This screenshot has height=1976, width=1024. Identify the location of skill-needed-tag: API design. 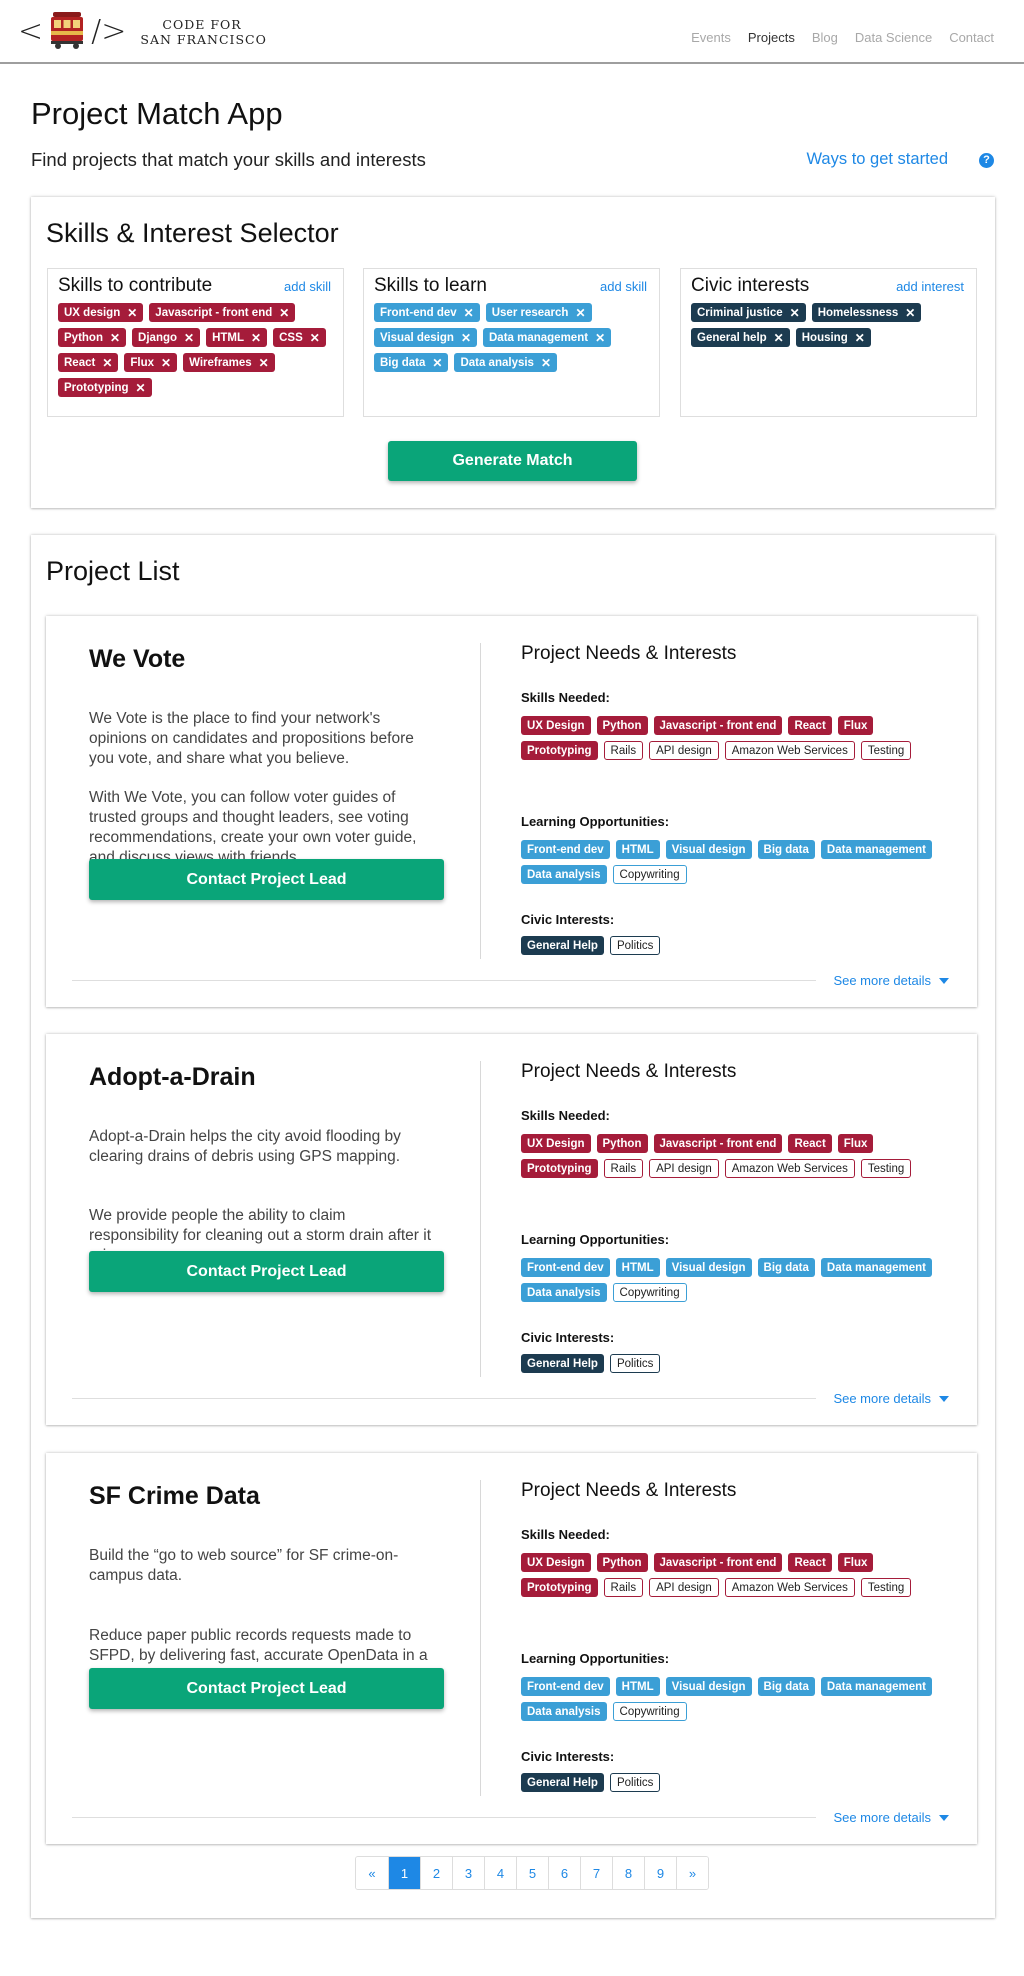
(684, 1587).